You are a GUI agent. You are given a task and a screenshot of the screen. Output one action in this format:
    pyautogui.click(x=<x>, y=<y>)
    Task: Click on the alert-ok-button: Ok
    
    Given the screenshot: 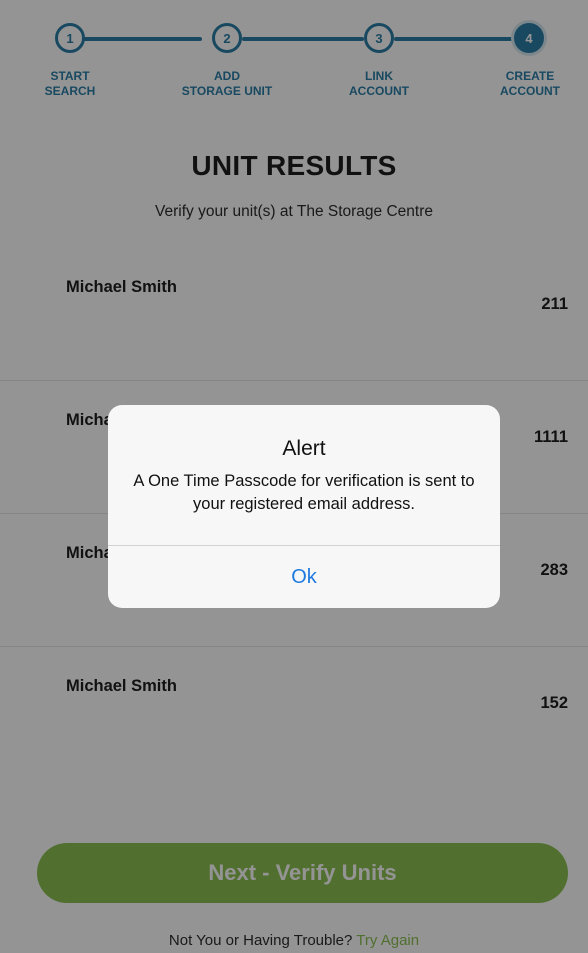 What is the action you would take?
    pyautogui.click(x=304, y=577)
    